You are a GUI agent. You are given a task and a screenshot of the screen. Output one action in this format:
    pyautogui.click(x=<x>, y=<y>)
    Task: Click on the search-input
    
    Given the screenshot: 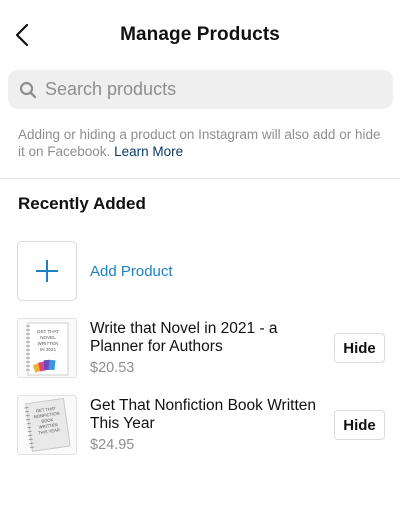 What is the action you would take?
    pyautogui.click(x=205, y=89)
    